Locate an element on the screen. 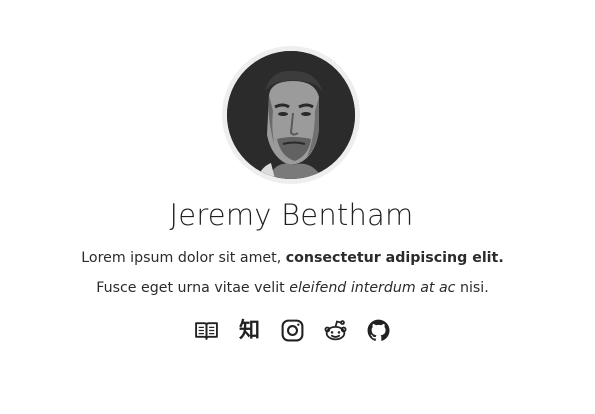 This screenshot has height=414, width=595. github-link is located at coordinates (378, 330).